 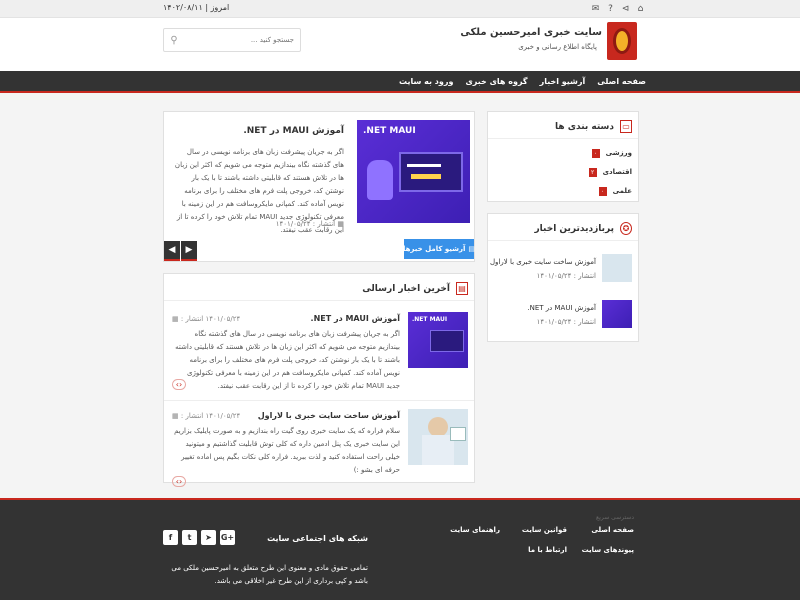 What do you see at coordinates (610, 8) in the screenshot?
I see `help-icon: ?` at bounding box center [610, 8].